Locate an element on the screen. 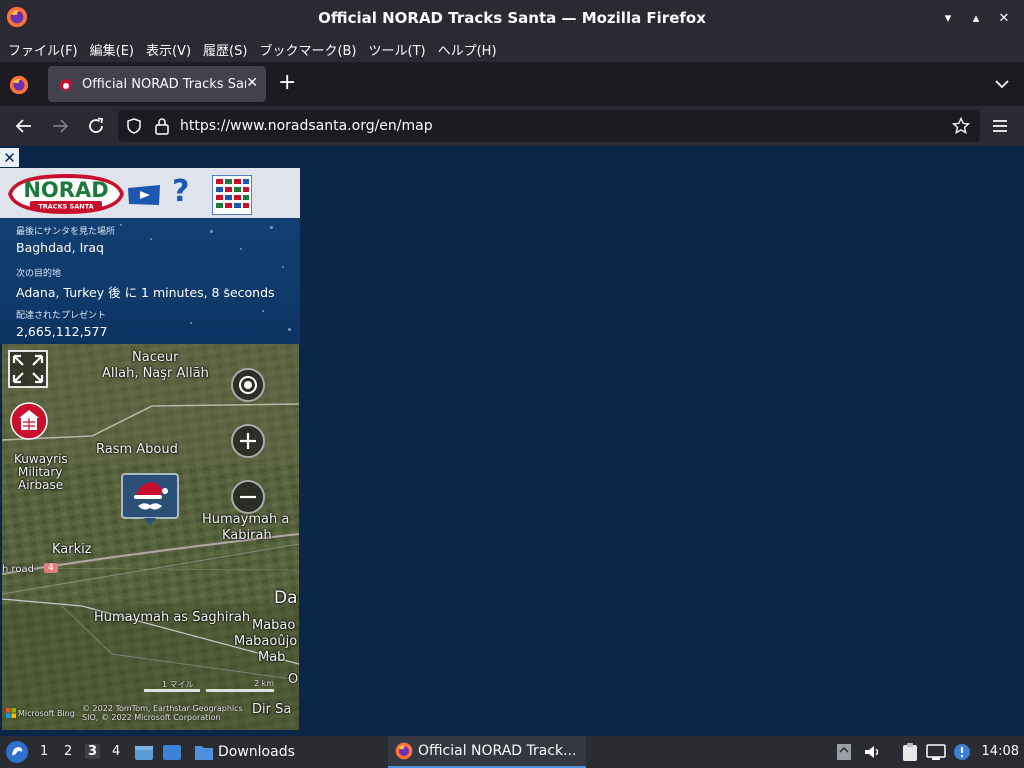  expand-arrows-icon is located at coordinates (28, 369).